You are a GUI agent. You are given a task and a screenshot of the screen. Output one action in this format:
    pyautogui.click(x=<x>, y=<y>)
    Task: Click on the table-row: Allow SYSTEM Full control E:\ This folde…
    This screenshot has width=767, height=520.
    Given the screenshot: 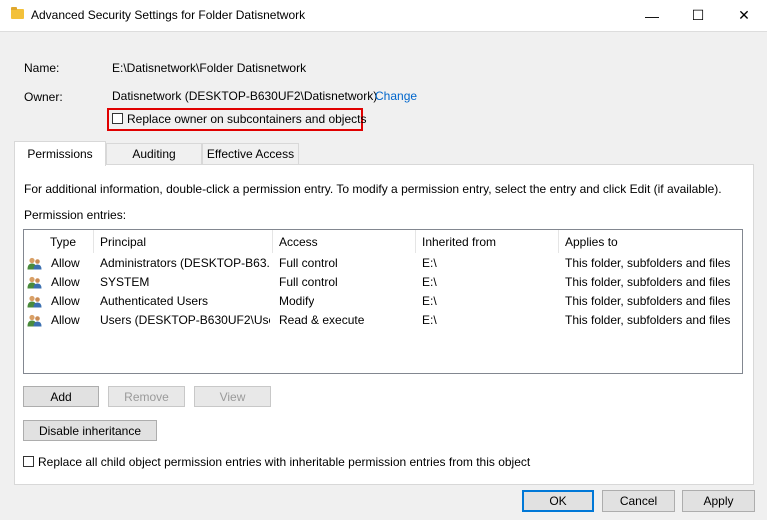 What is the action you would take?
    pyautogui.click(x=383, y=282)
    